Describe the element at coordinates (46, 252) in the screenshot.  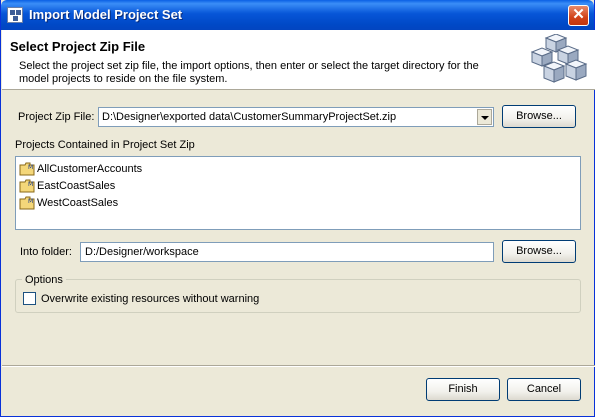
I see `into-folder-label: Into folder:` at that location.